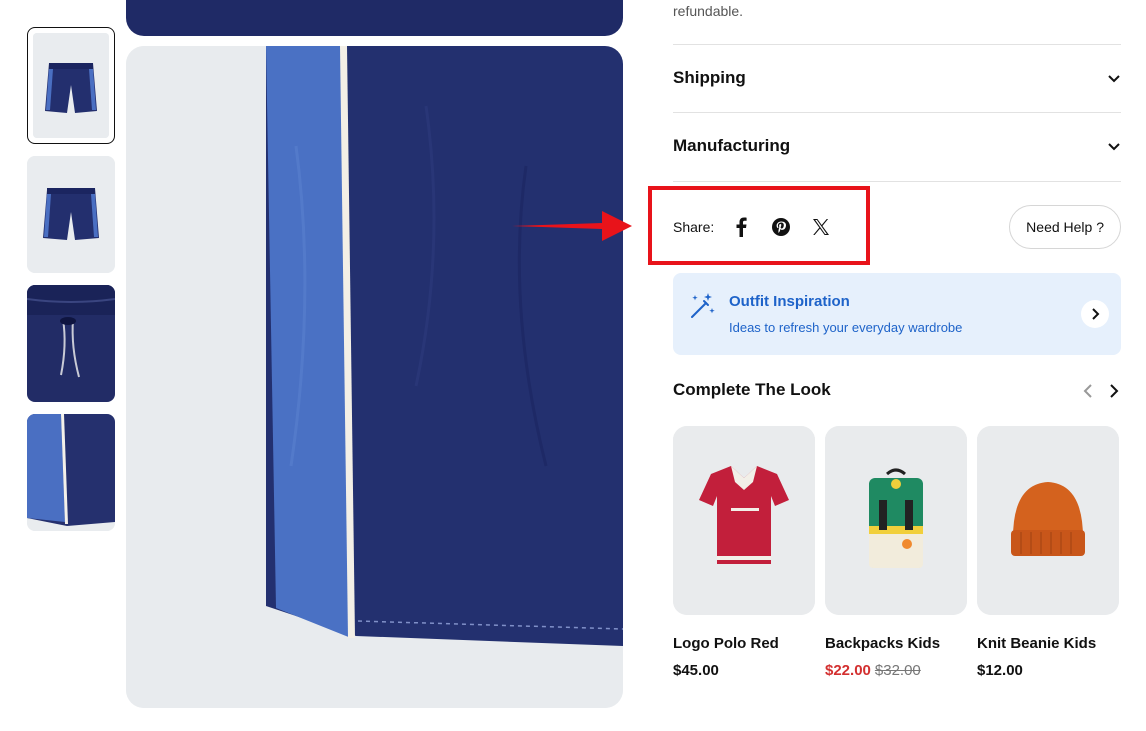 The height and width of the screenshot is (731, 1146). What do you see at coordinates (846, 327) in the screenshot?
I see `inspiration-subtitle: Ideas to refresh your everyday wardrobe` at bounding box center [846, 327].